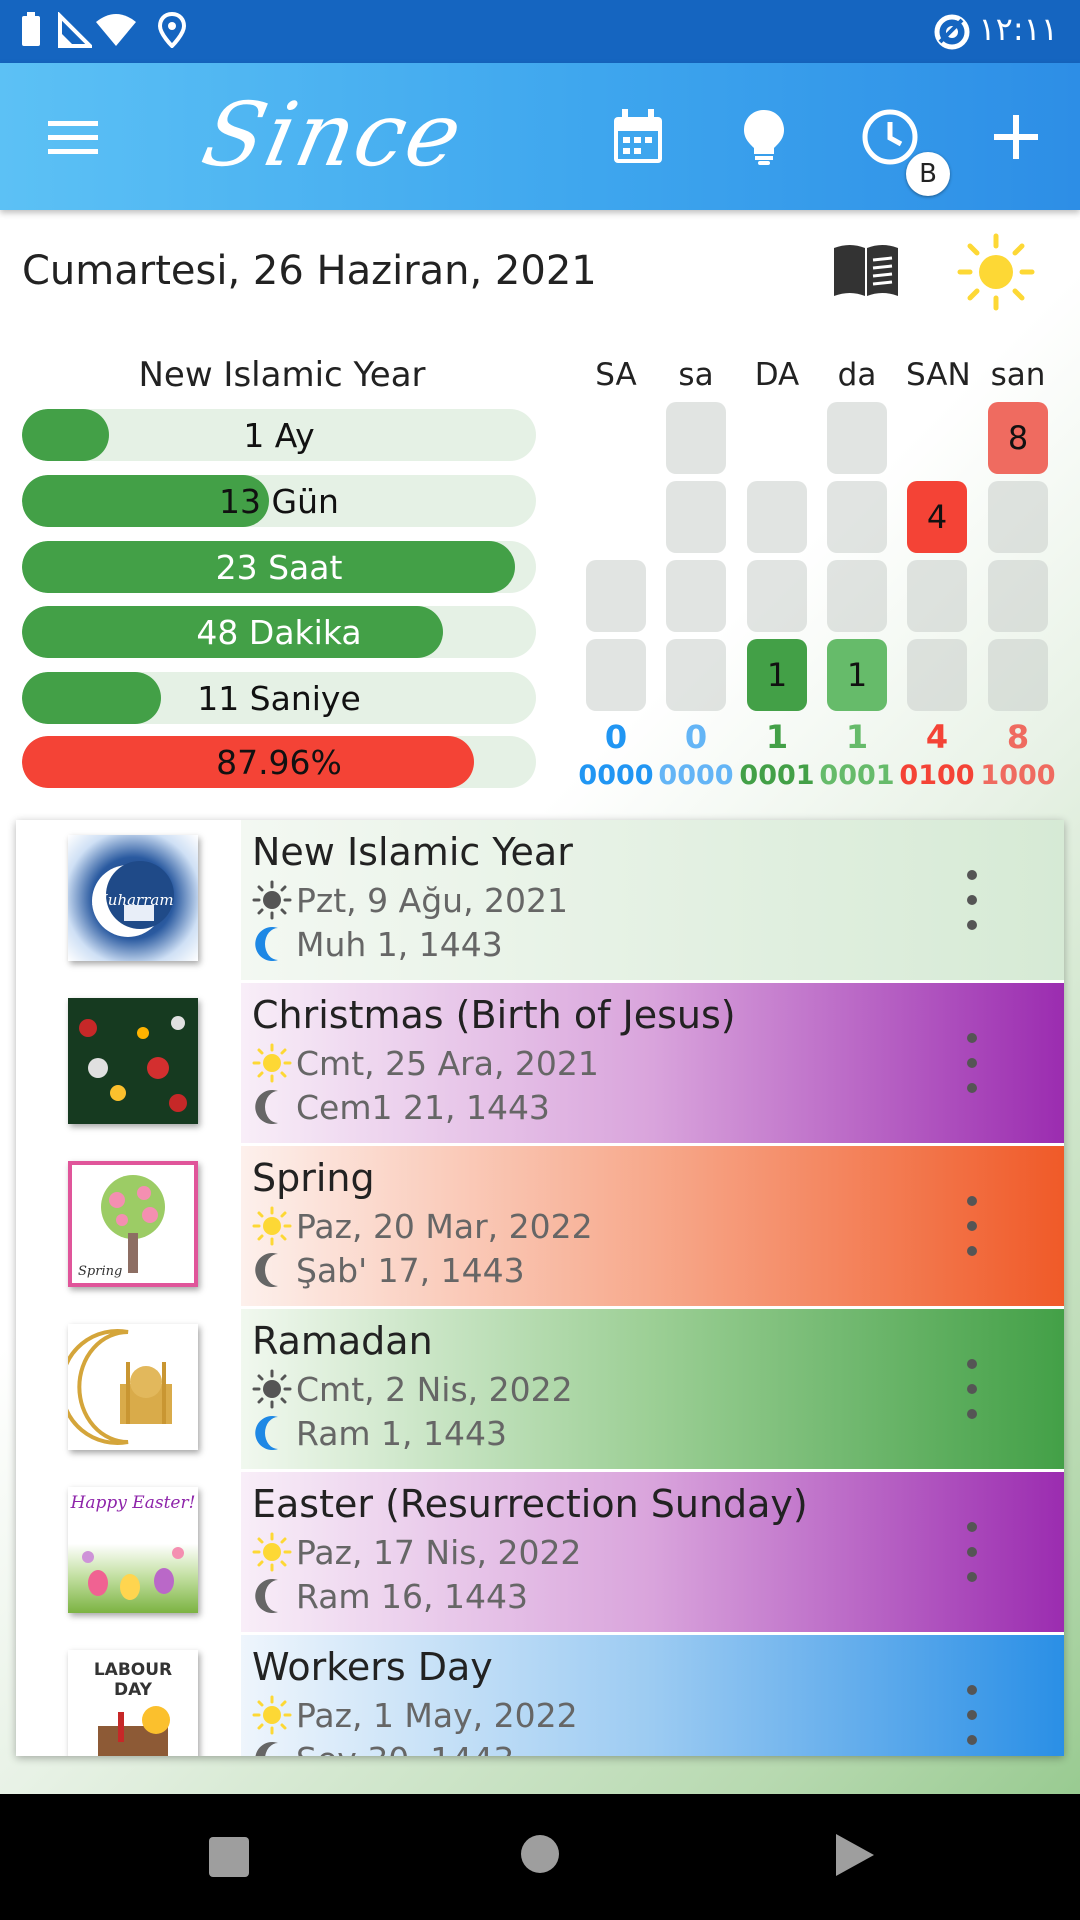 The height and width of the screenshot is (1920, 1080). I want to click on hijri-date-text: Şev 30, 1443, so click(405, 1748).